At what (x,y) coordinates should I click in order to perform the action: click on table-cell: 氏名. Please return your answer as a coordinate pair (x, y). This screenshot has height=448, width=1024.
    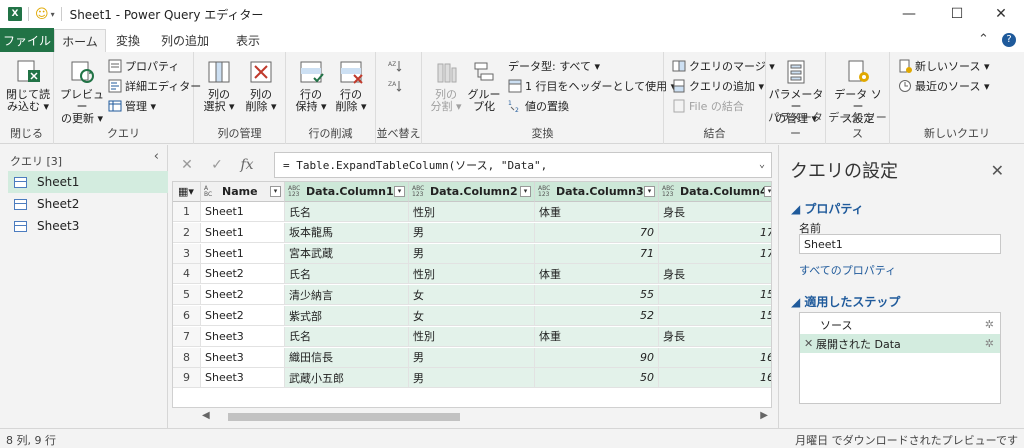
    Looking at the image, I should click on (347, 274).